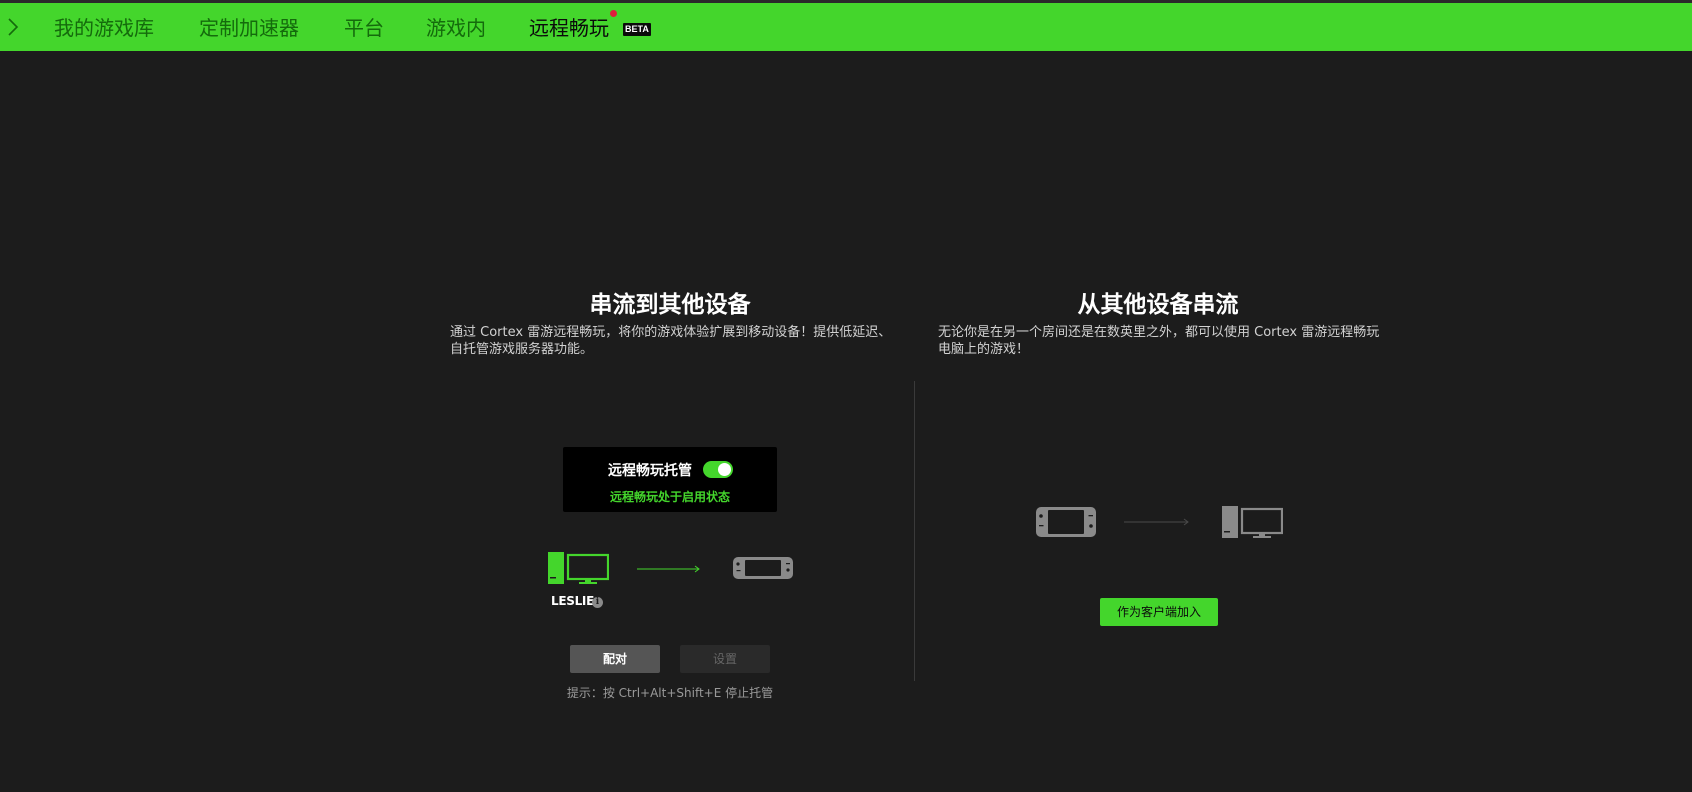 This screenshot has width=1692, height=792. Describe the element at coordinates (670, 479) in the screenshot. I see `host-panel: 远程畅玩托管 远程畅玩处于启用状态` at that location.